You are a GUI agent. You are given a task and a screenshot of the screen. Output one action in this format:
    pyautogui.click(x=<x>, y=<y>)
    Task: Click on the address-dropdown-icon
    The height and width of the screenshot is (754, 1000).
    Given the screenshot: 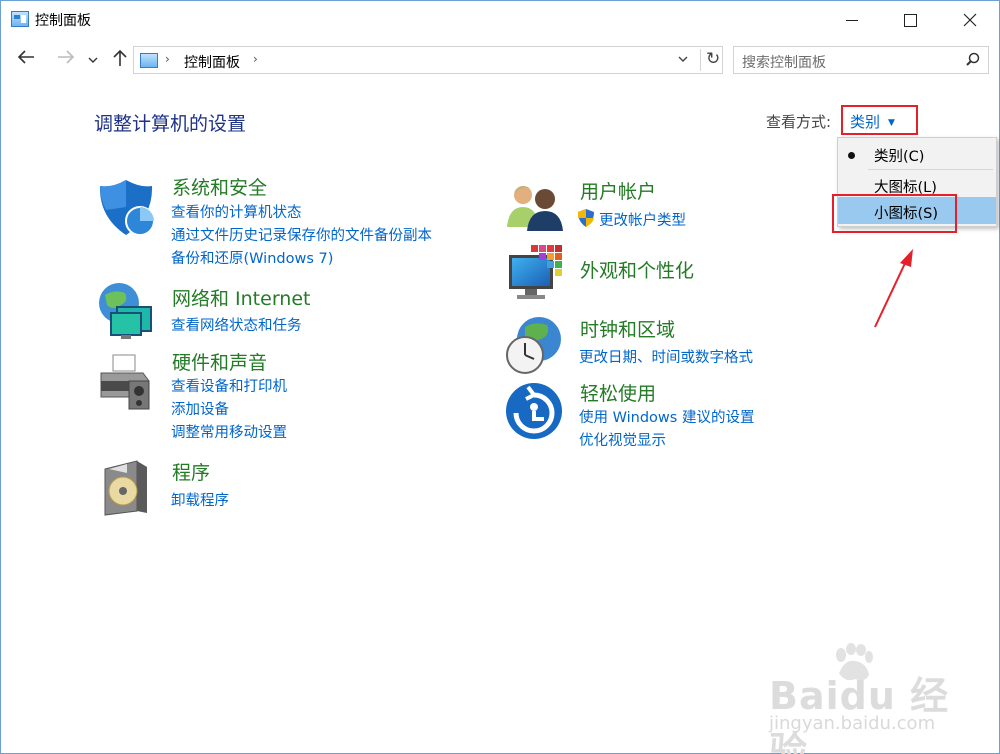 What is the action you would take?
    pyautogui.click(x=683, y=59)
    